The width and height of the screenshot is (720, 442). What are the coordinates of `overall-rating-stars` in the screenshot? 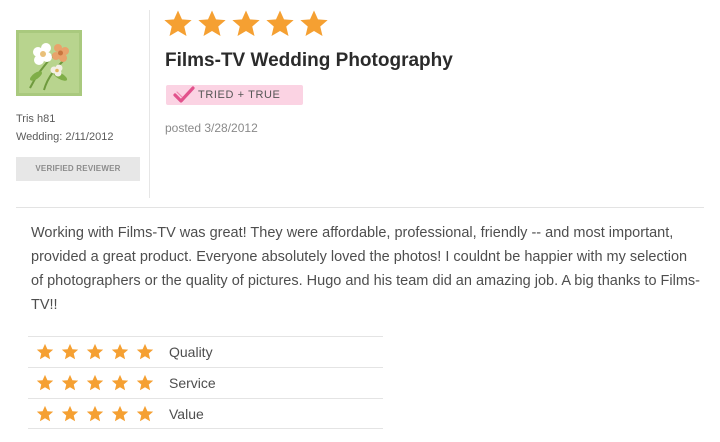 It's located at (246, 24).